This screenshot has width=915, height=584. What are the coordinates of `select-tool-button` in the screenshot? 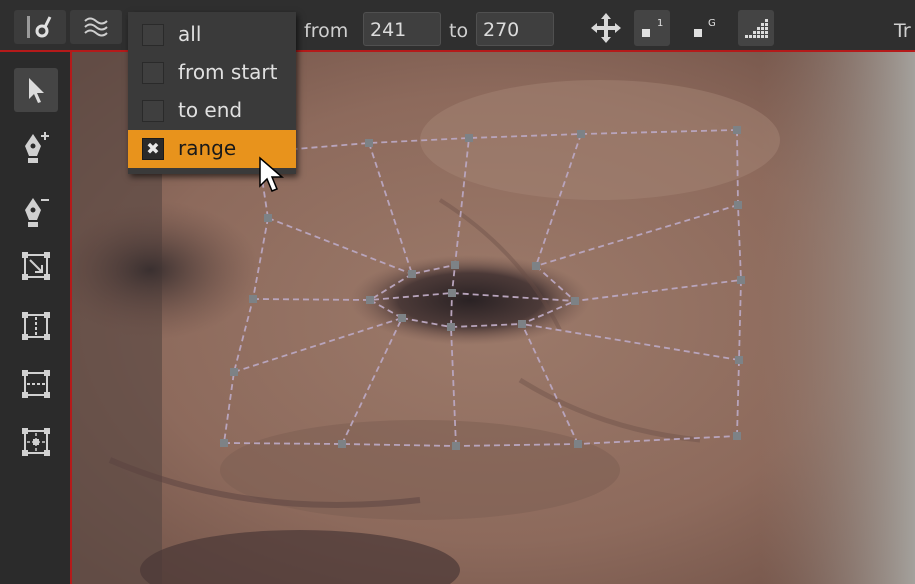 It's located at (36, 90).